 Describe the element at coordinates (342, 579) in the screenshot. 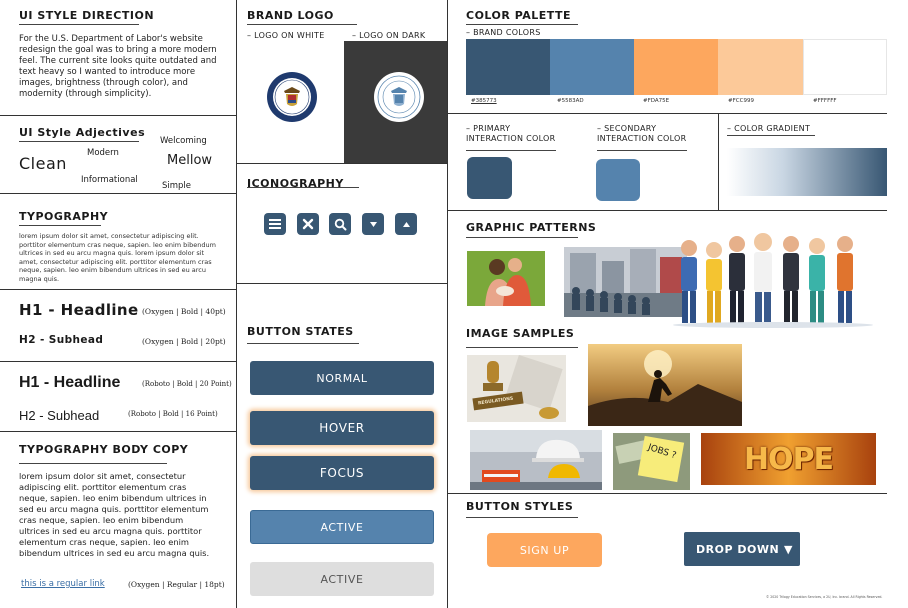

I see `disabled-button: ACTIVE` at that location.